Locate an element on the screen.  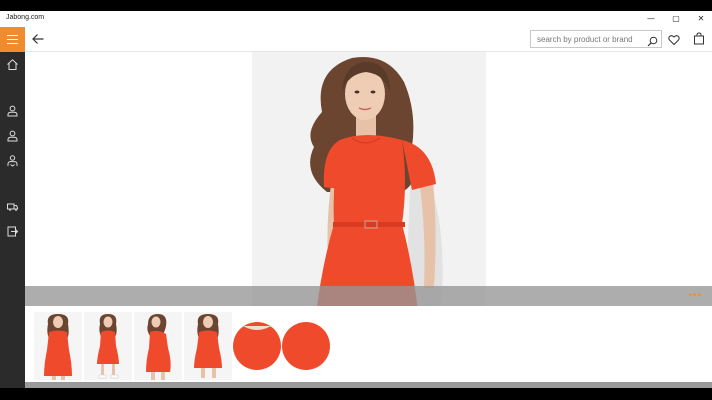
back-arrow-icon is located at coordinates (38, 39).